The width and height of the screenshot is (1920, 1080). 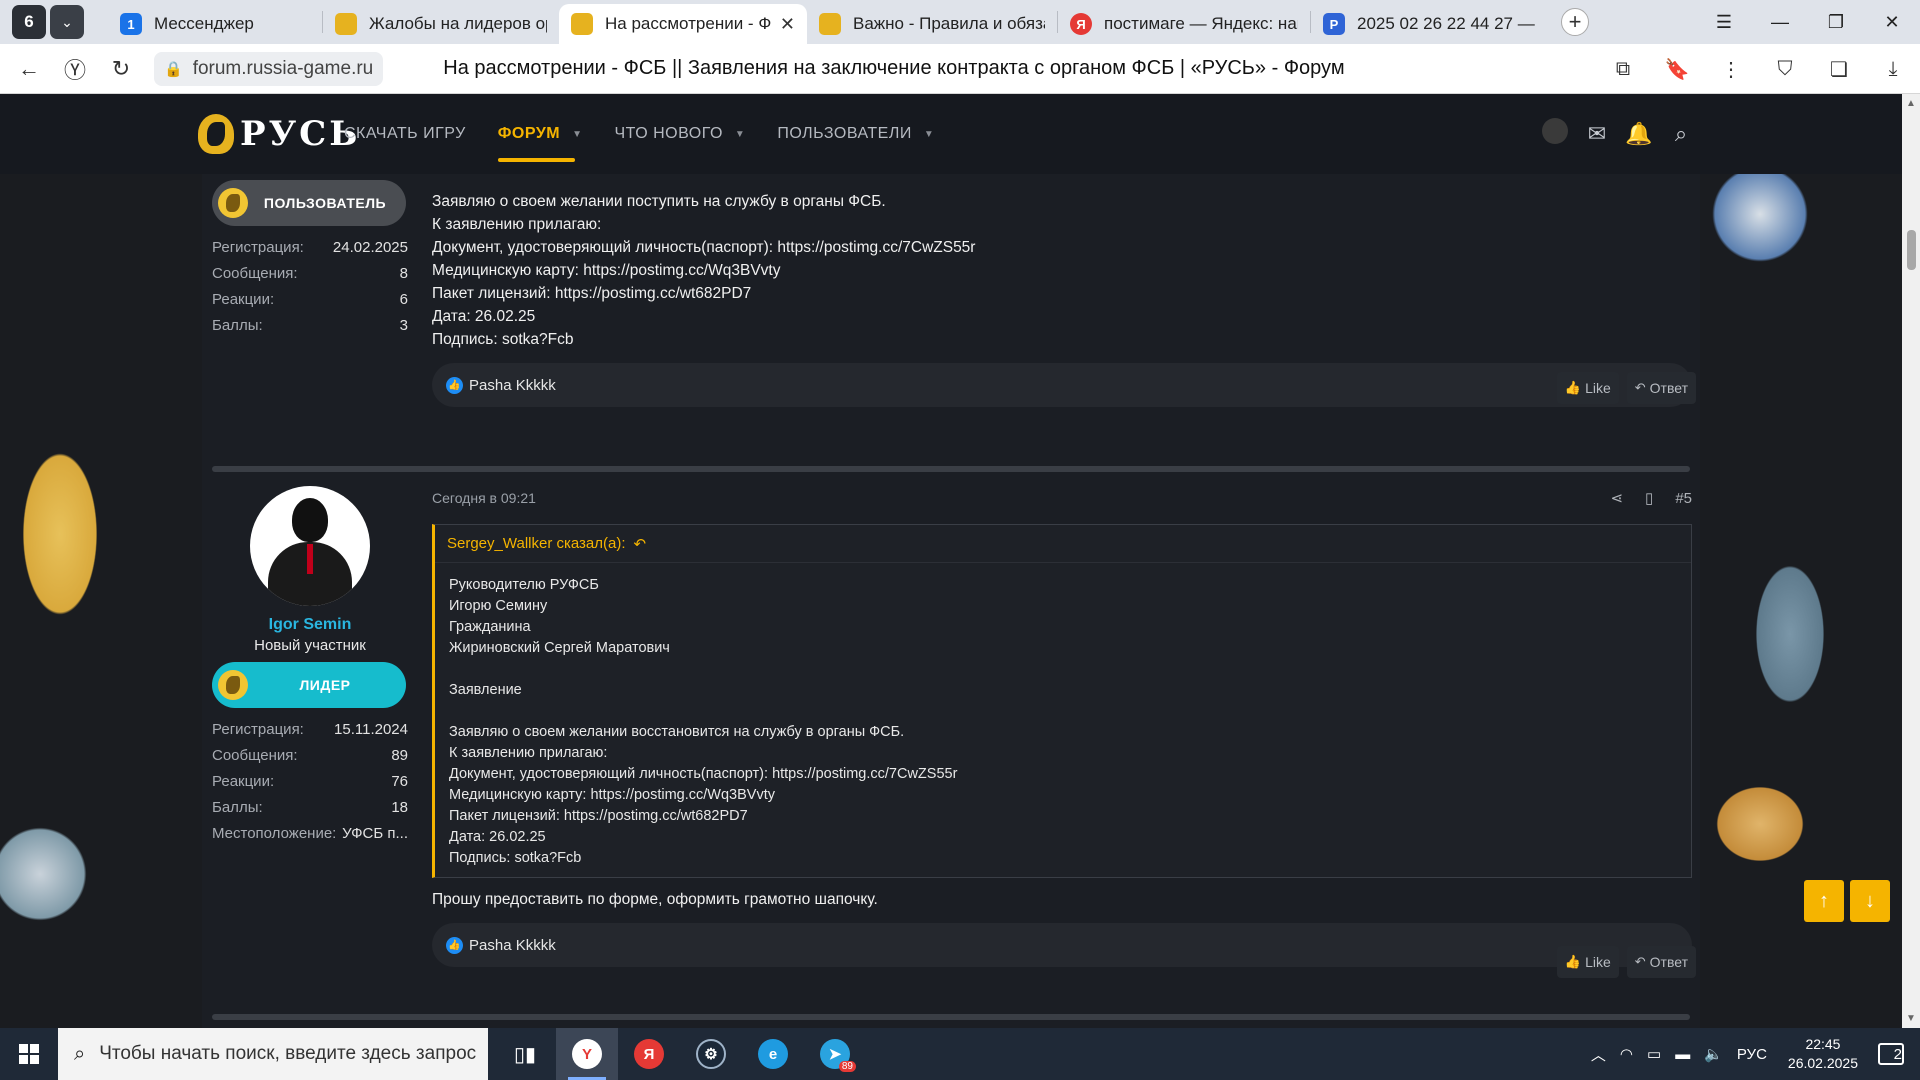 I want to click on edge-app: e, so click(x=773, y=1054).